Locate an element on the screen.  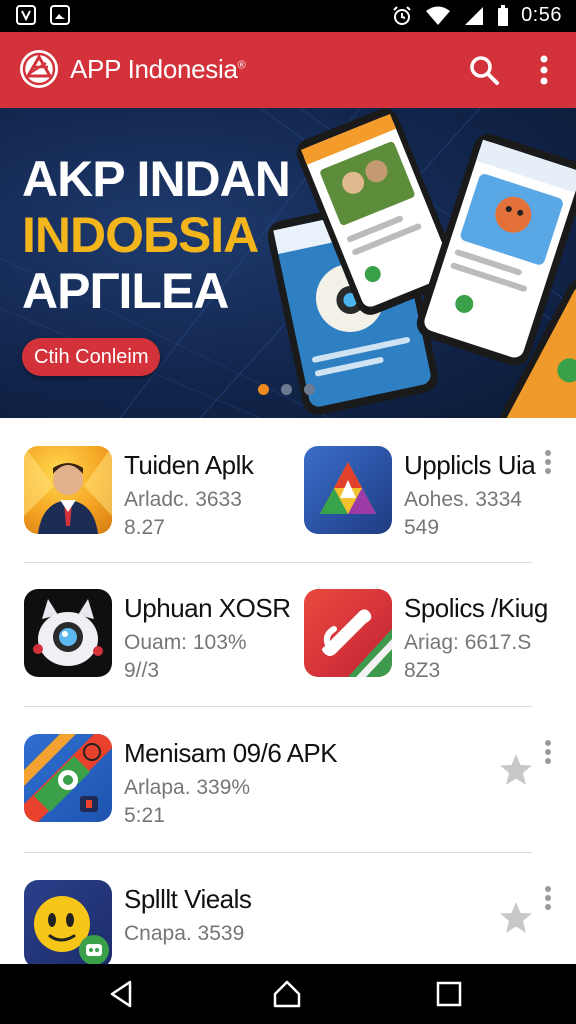
app-name: Uphuan XOSR is located at coordinates (207, 608).